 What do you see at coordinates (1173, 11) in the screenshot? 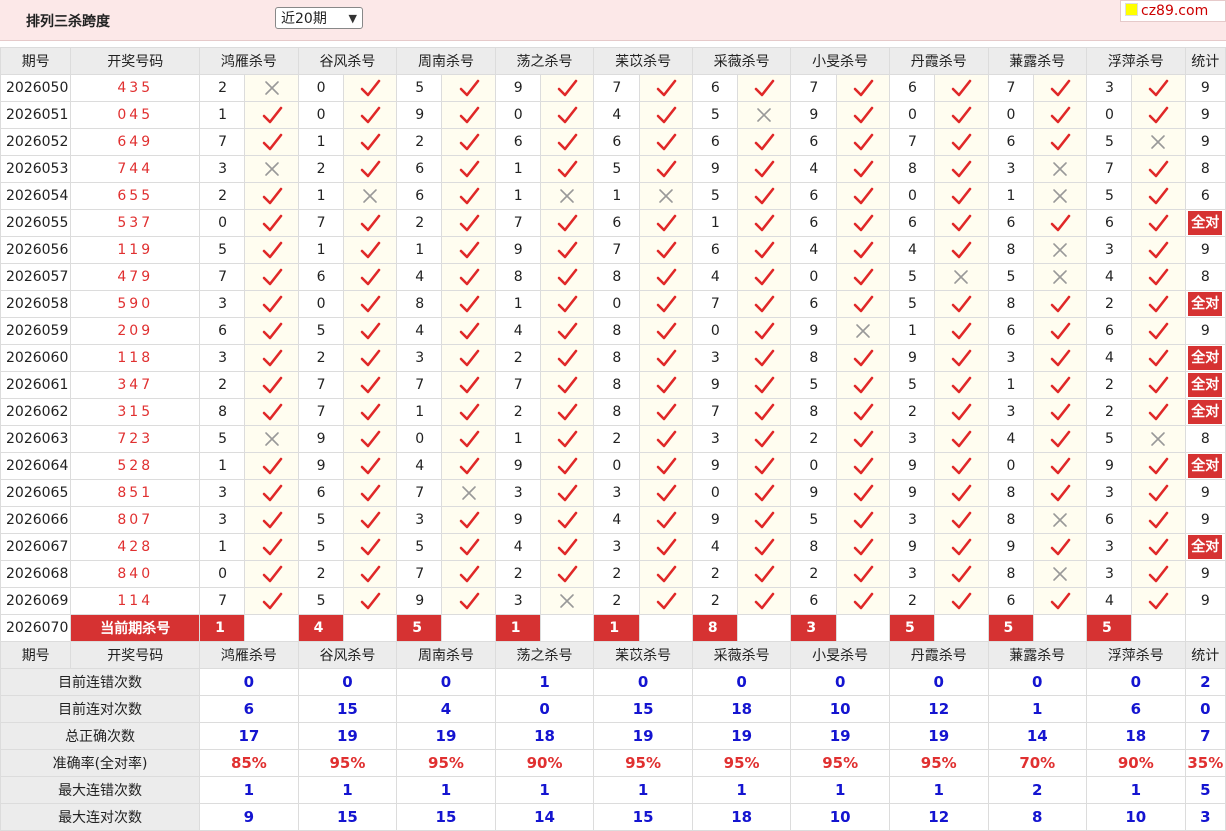
I see `site-badge: cz89.com` at bounding box center [1173, 11].